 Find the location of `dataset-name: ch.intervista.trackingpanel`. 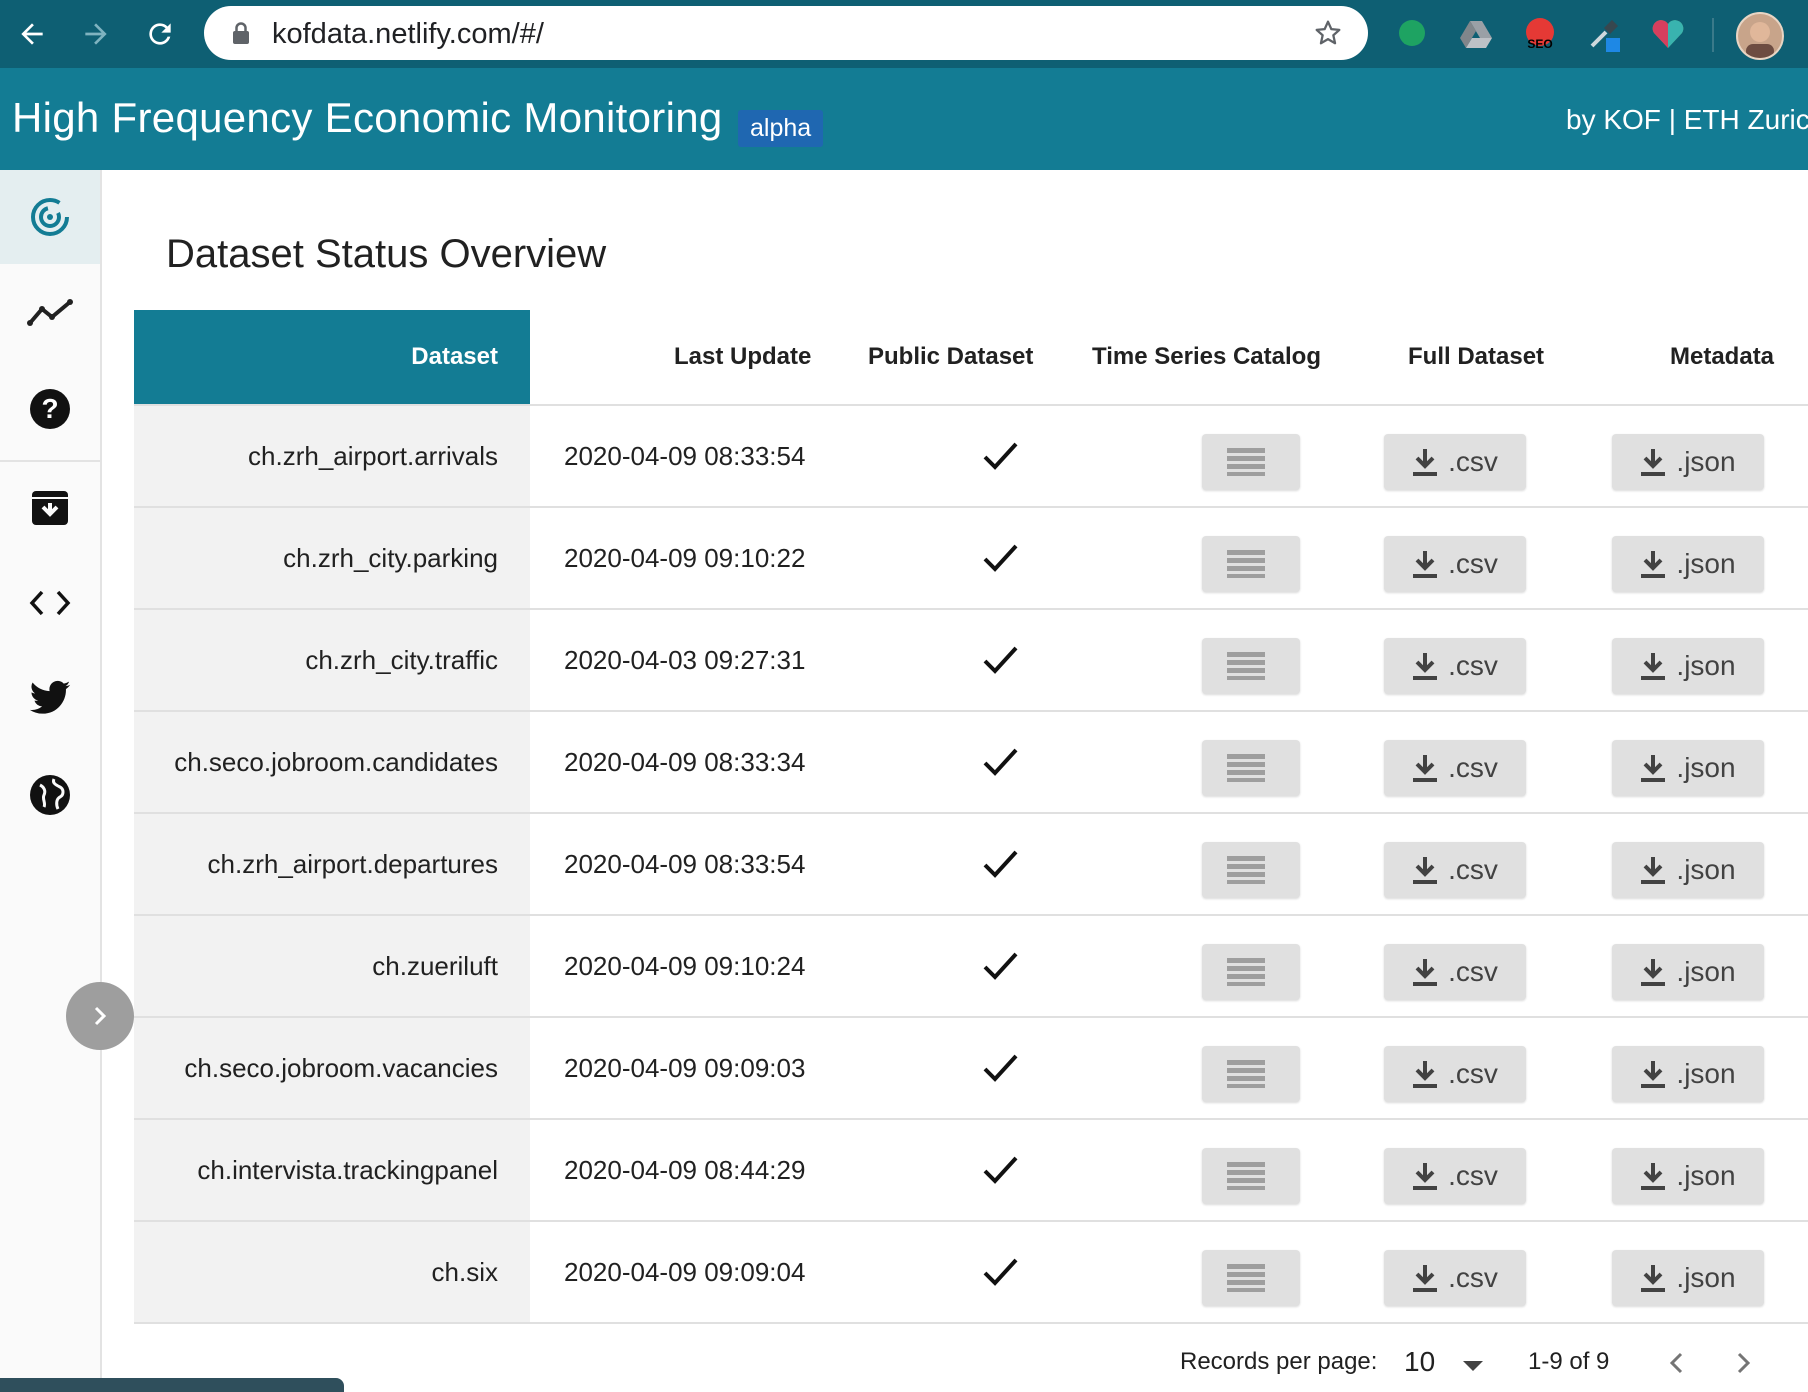

dataset-name: ch.intervista.trackingpanel is located at coordinates (332, 1170).